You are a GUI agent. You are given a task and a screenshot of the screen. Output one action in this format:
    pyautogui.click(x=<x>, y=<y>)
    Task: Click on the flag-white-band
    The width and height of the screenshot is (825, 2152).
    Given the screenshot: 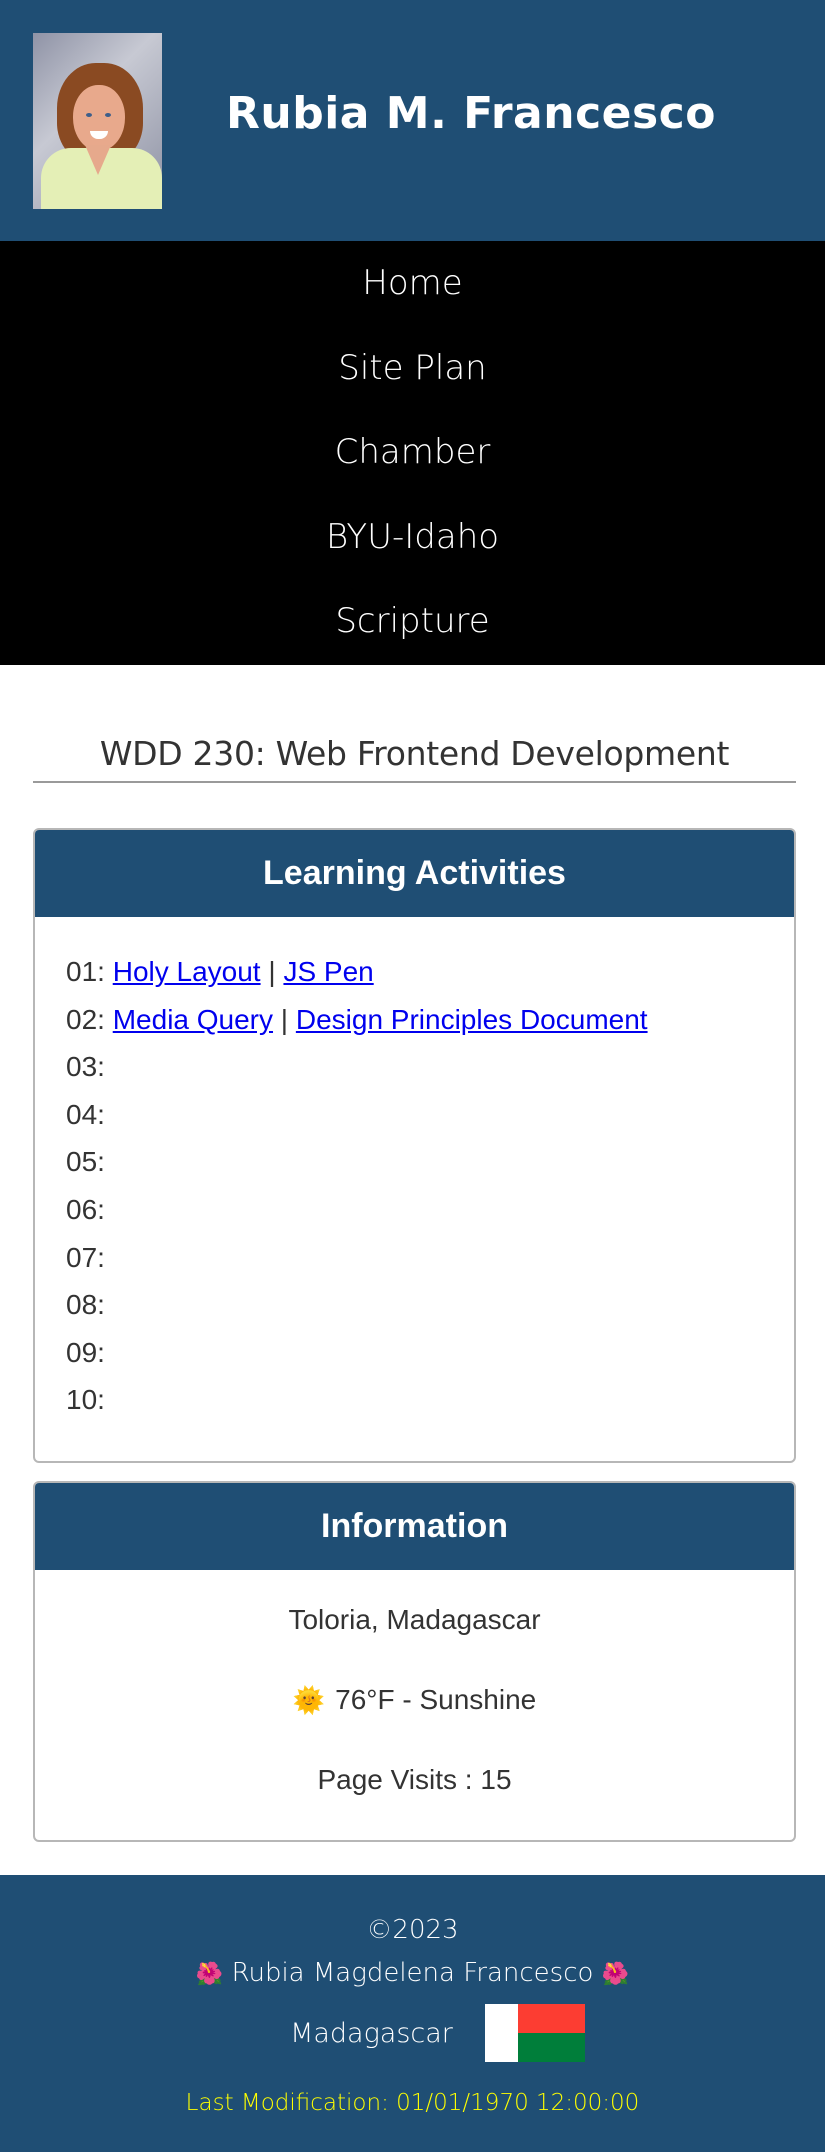 What is the action you would take?
    pyautogui.click(x=501, y=2033)
    